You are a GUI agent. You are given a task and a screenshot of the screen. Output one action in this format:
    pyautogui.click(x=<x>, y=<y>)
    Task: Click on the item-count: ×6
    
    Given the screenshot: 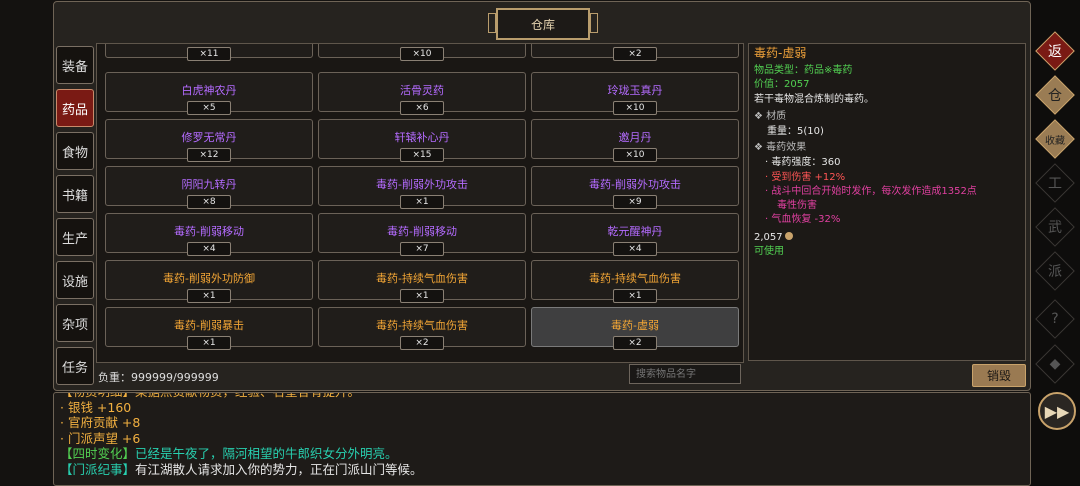 What is the action you would take?
    pyautogui.click(x=422, y=108)
    